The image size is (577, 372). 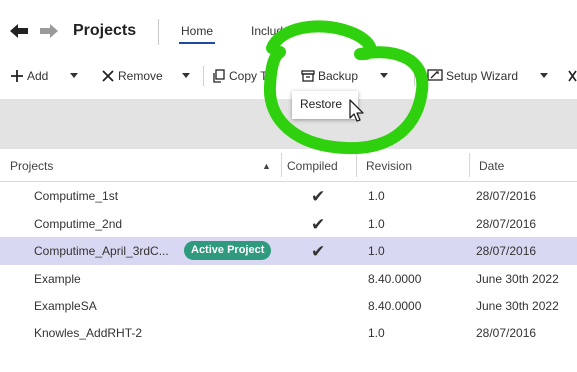 What do you see at coordinates (356, 110) in the screenshot?
I see `mouse-pointer-icon` at bounding box center [356, 110].